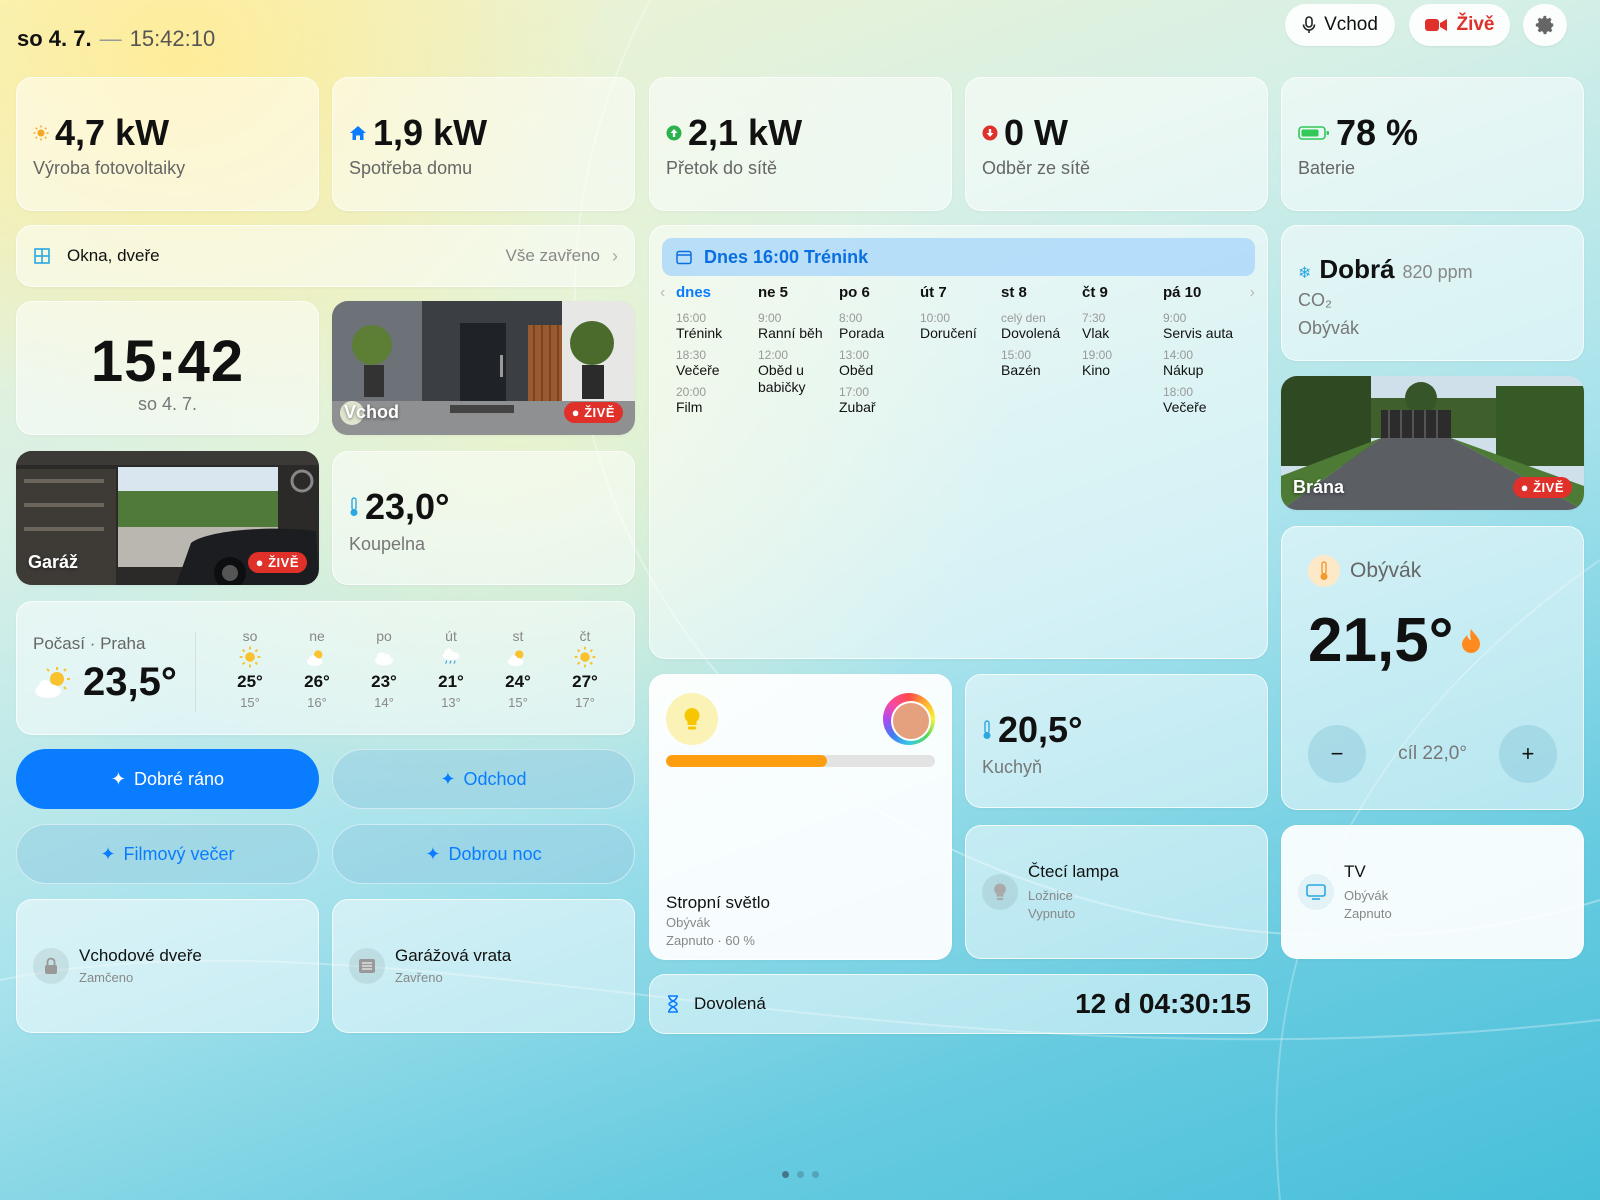  I want to click on calendar-event: 15:00 Bazén, so click(1041, 363).